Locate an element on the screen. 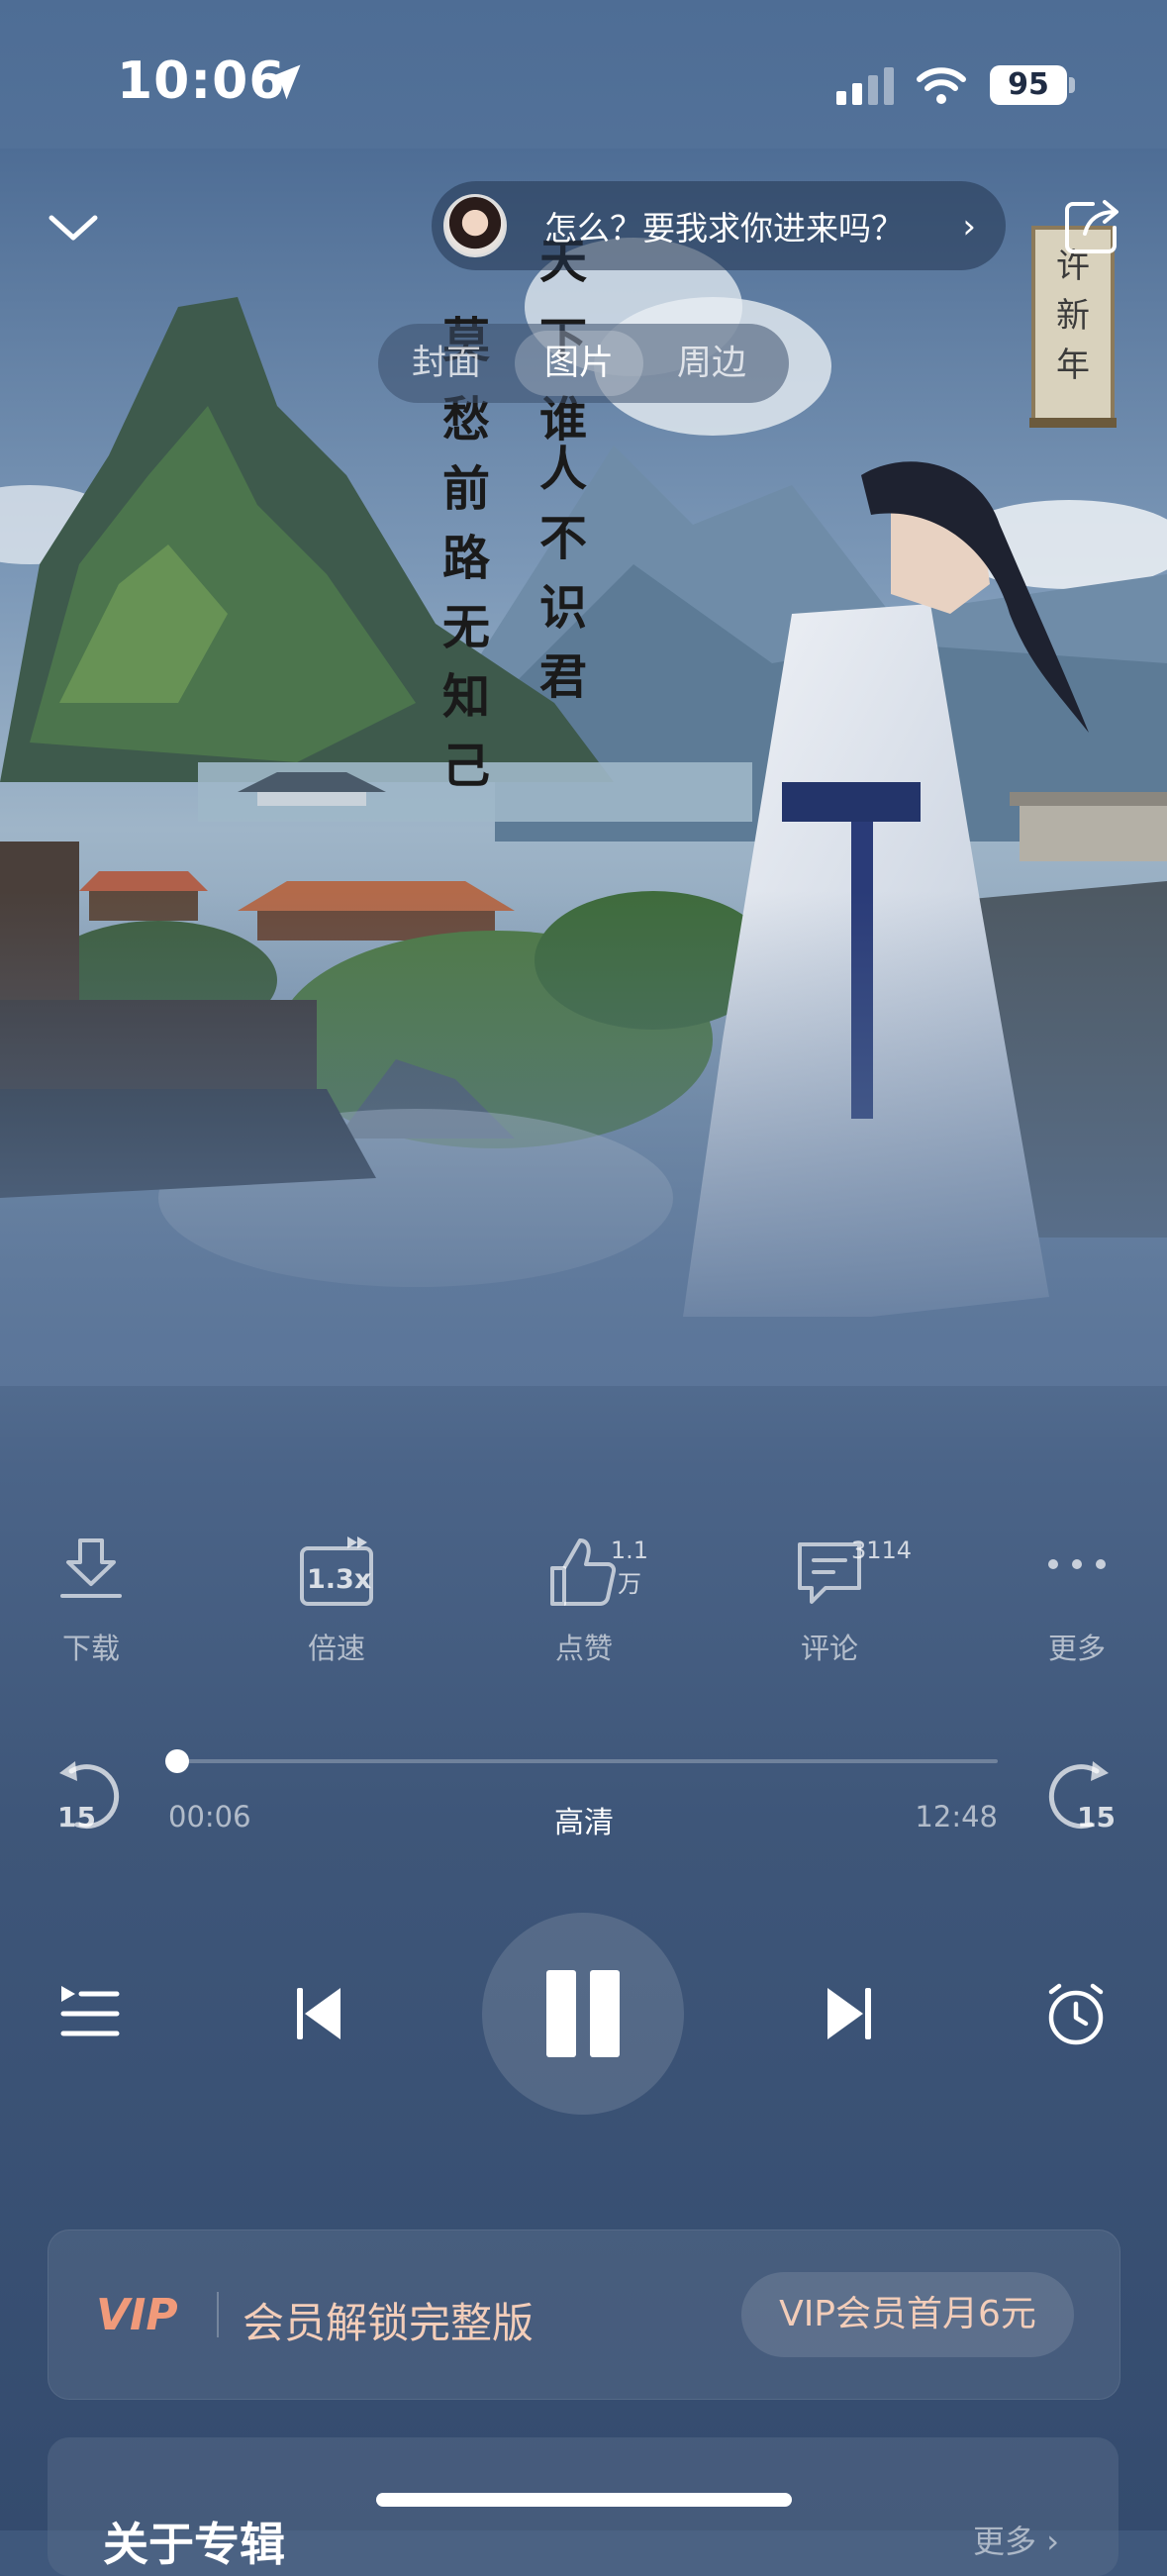 The image size is (1167, 2576). action-bar: 下载 1.3x 倍速 1.1万 点赞 3114 评论 更多 is located at coordinates (584, 1604).